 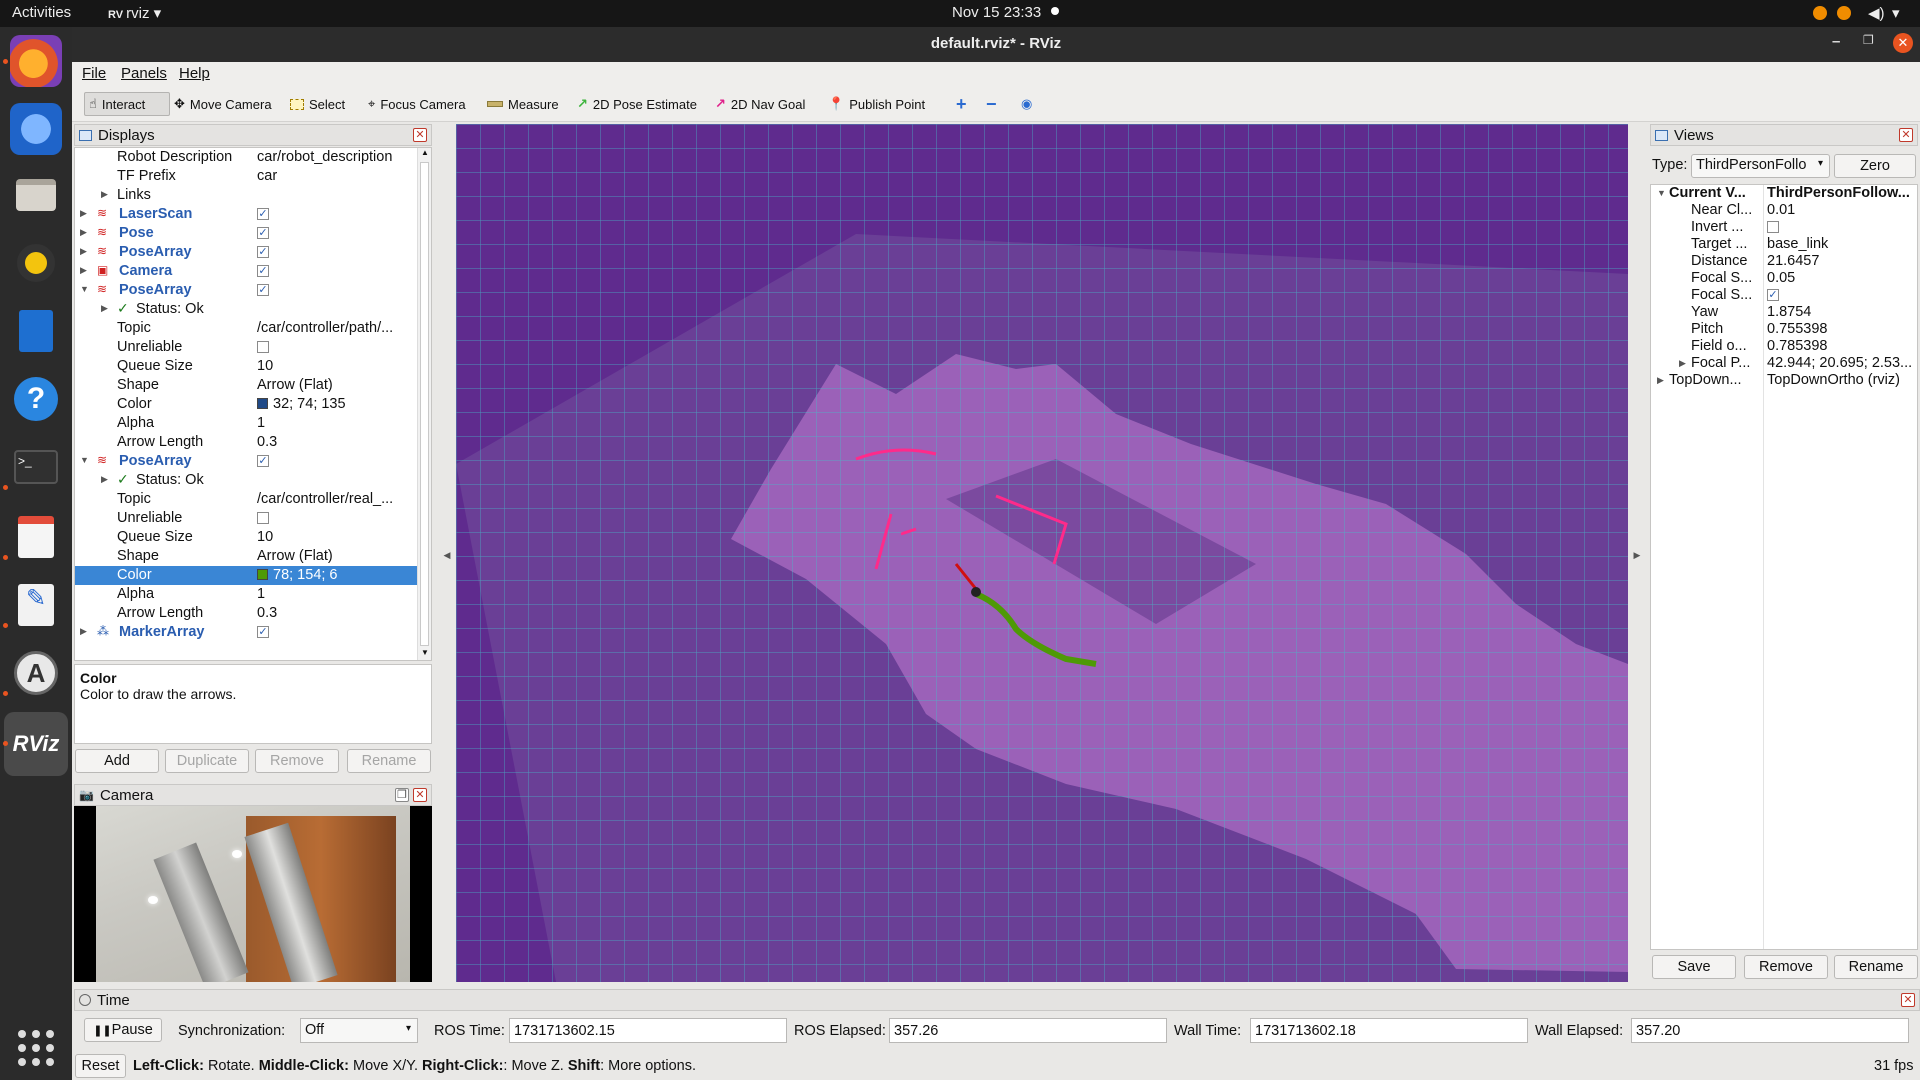 What do you see at coordinates (1876, 967) in the screenshot?
I see `rename-view-button: Rename` at bounding box center [1876, 967].